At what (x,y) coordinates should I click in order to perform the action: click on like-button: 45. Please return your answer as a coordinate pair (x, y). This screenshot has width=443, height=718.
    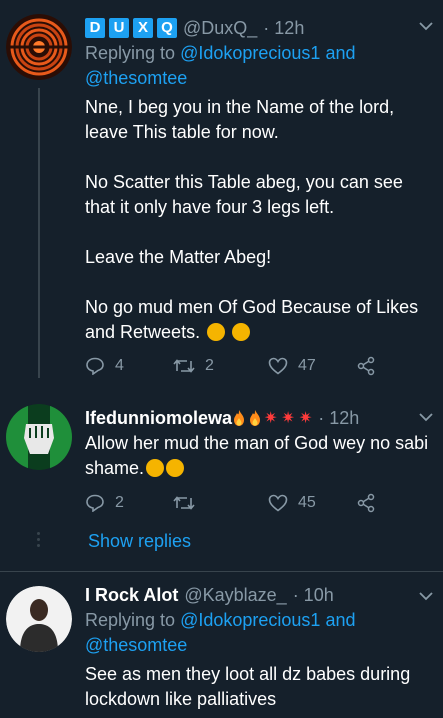
    Looking at the image, I should click on (312, 503).